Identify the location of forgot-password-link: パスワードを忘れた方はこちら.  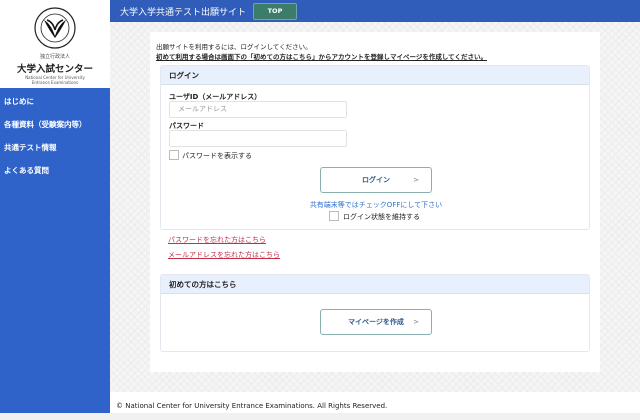
(217, 240).